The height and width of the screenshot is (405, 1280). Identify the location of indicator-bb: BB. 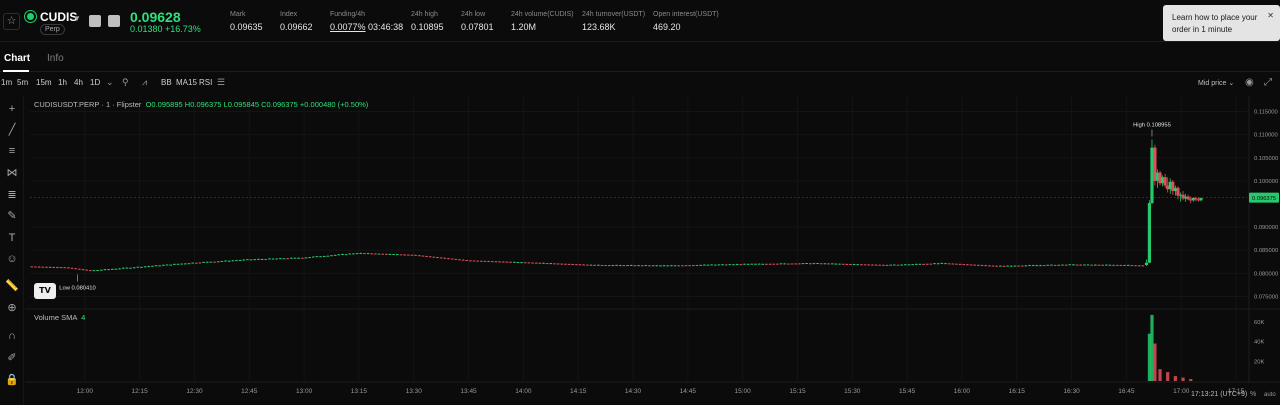
(166, 82).